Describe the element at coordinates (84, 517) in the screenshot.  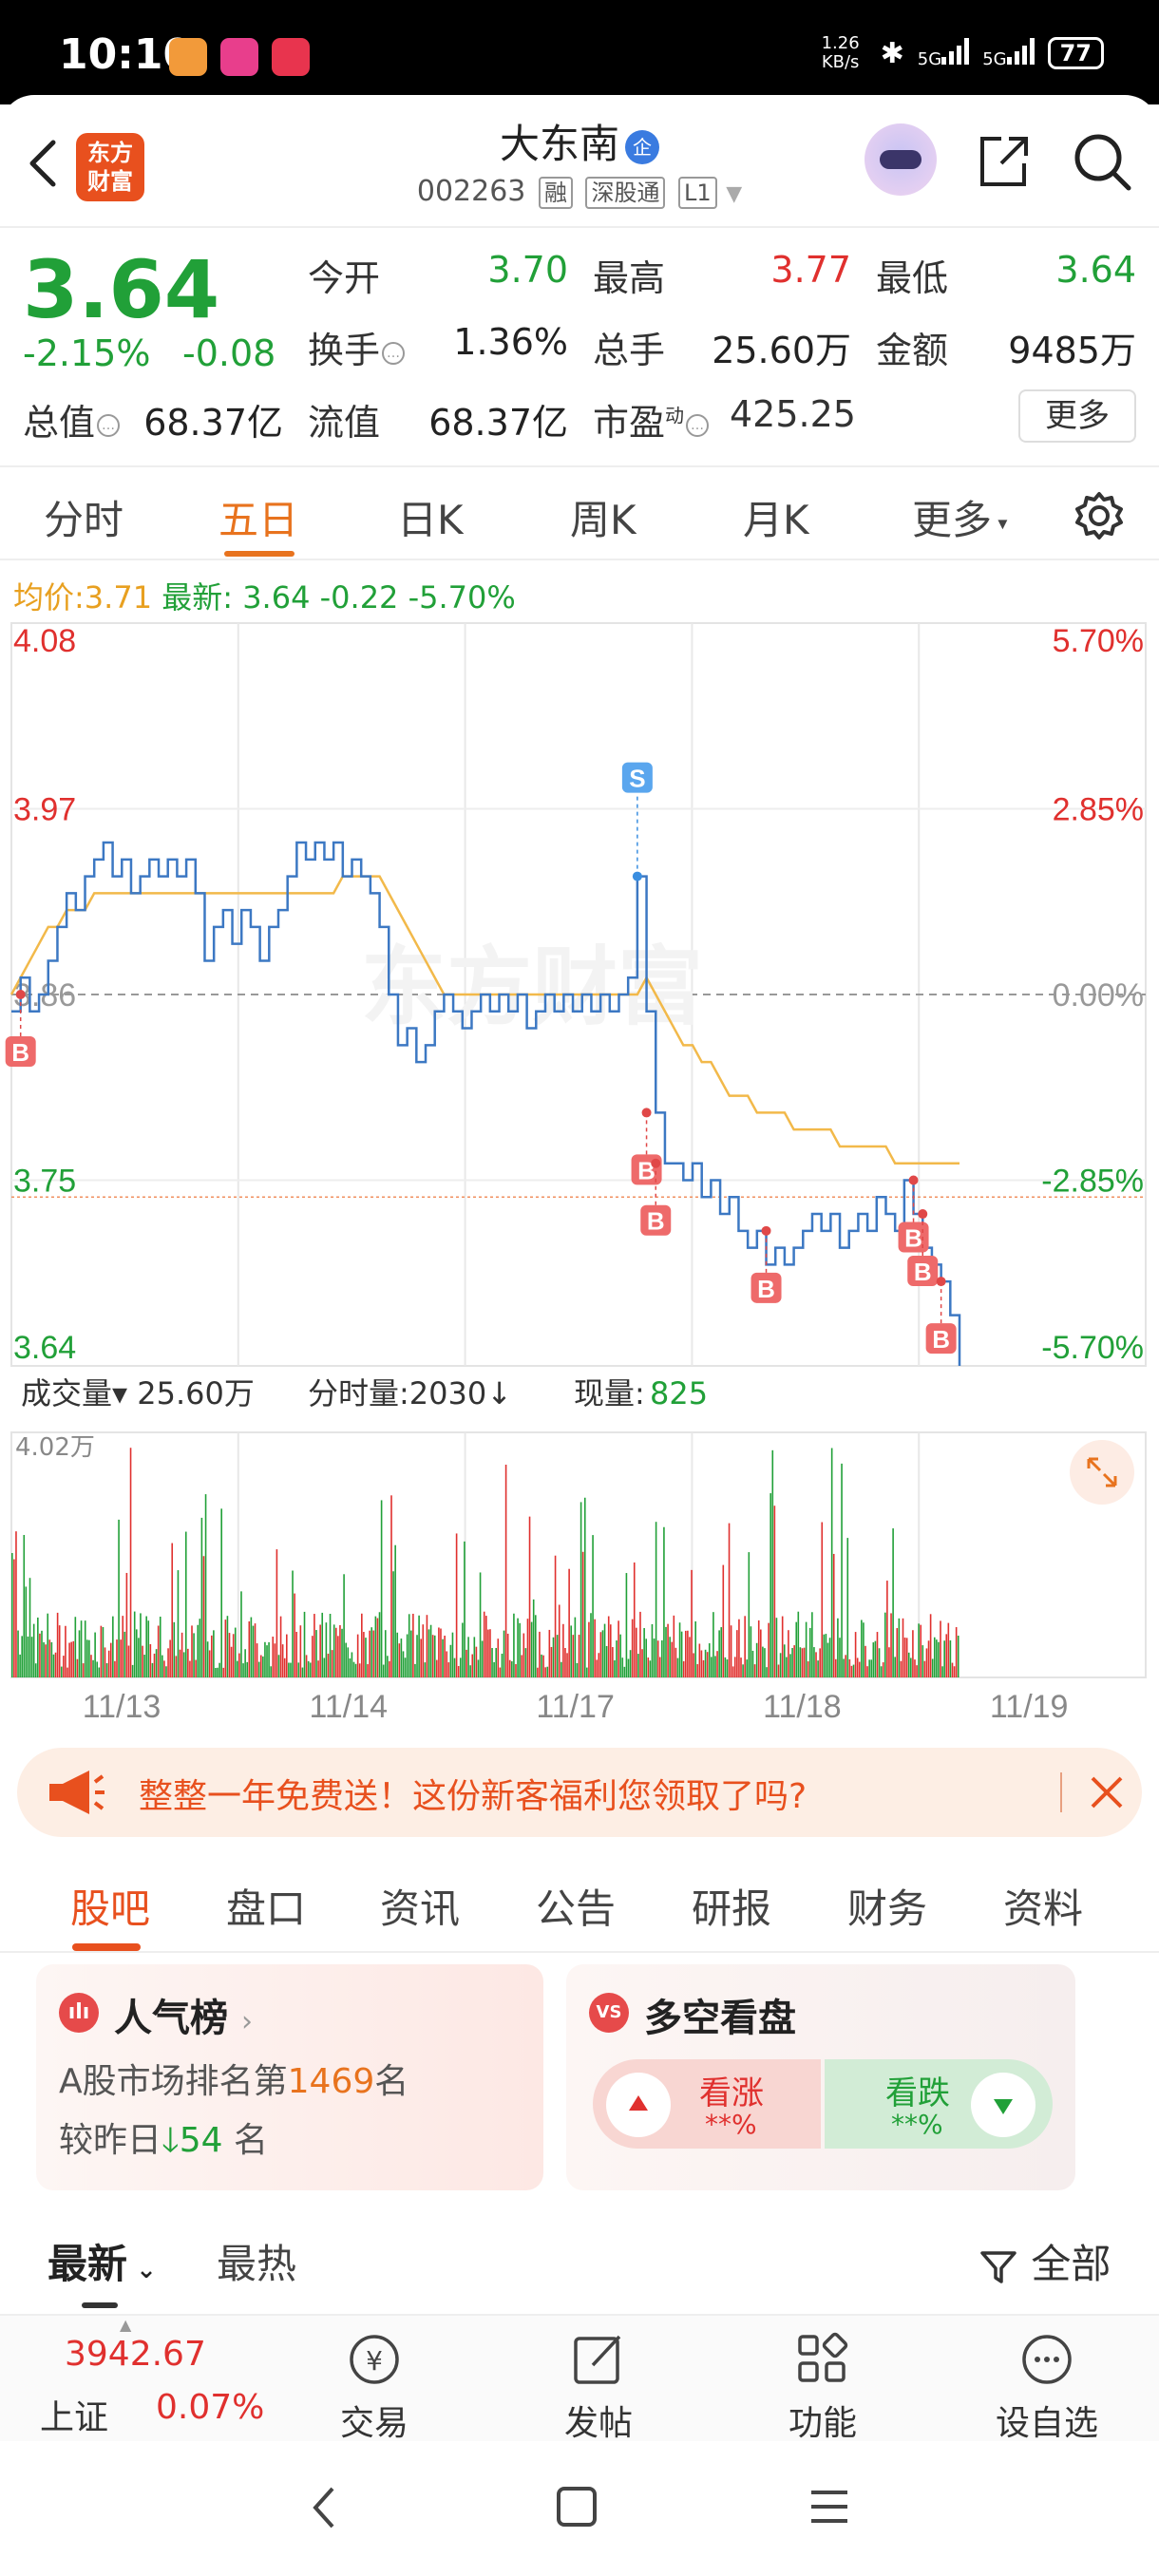
I see `tab-intraday: 分时` at that location.